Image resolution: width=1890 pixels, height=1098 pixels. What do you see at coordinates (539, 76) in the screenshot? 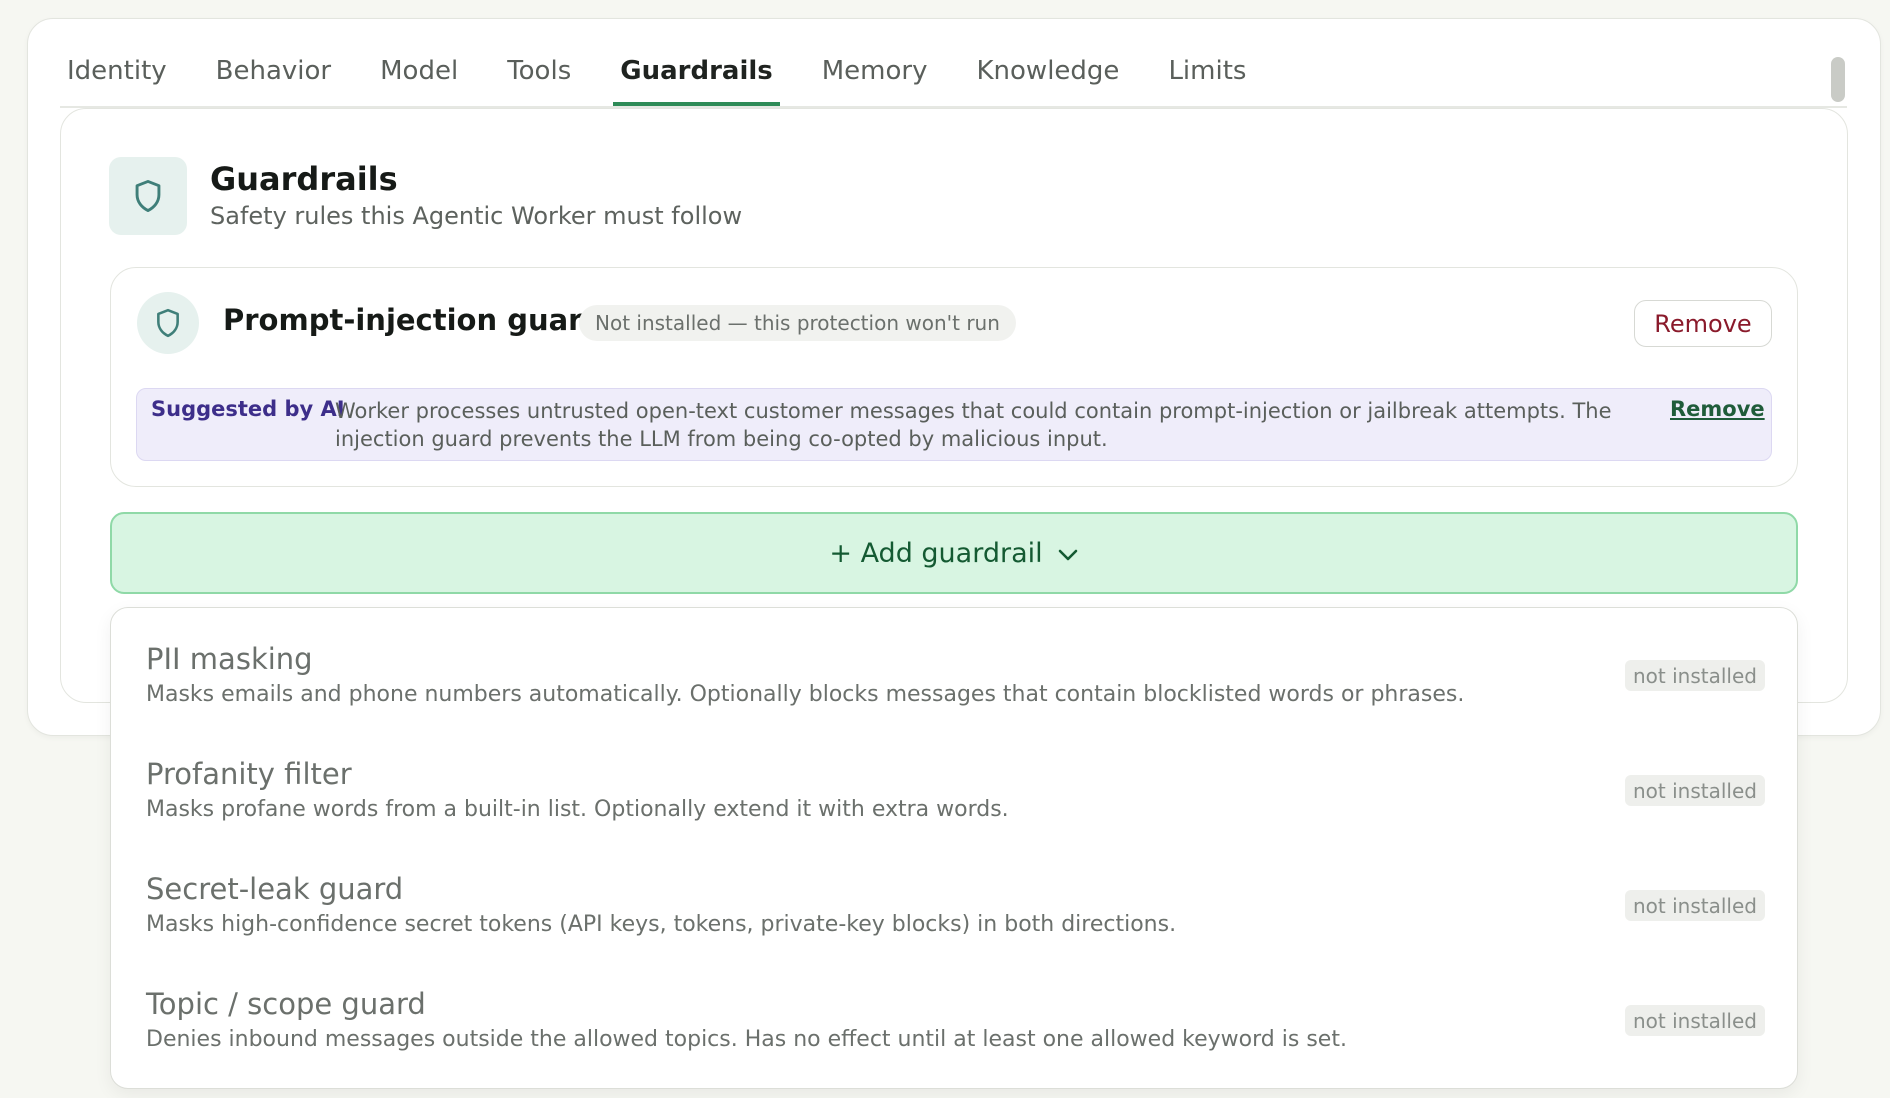
I see `tab-tools: Tools` at bounding box center [539, 76].